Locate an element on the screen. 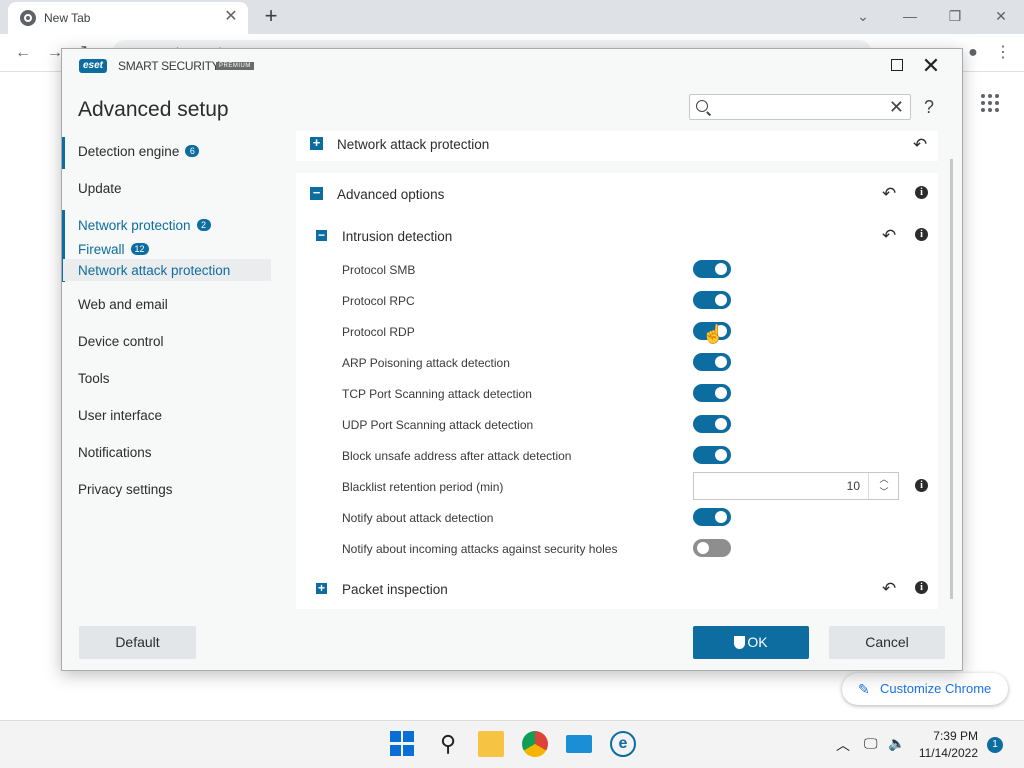 The height and width of the screenshot is (768, 1024). windows-start-icon is located at coordinates (403, 744).